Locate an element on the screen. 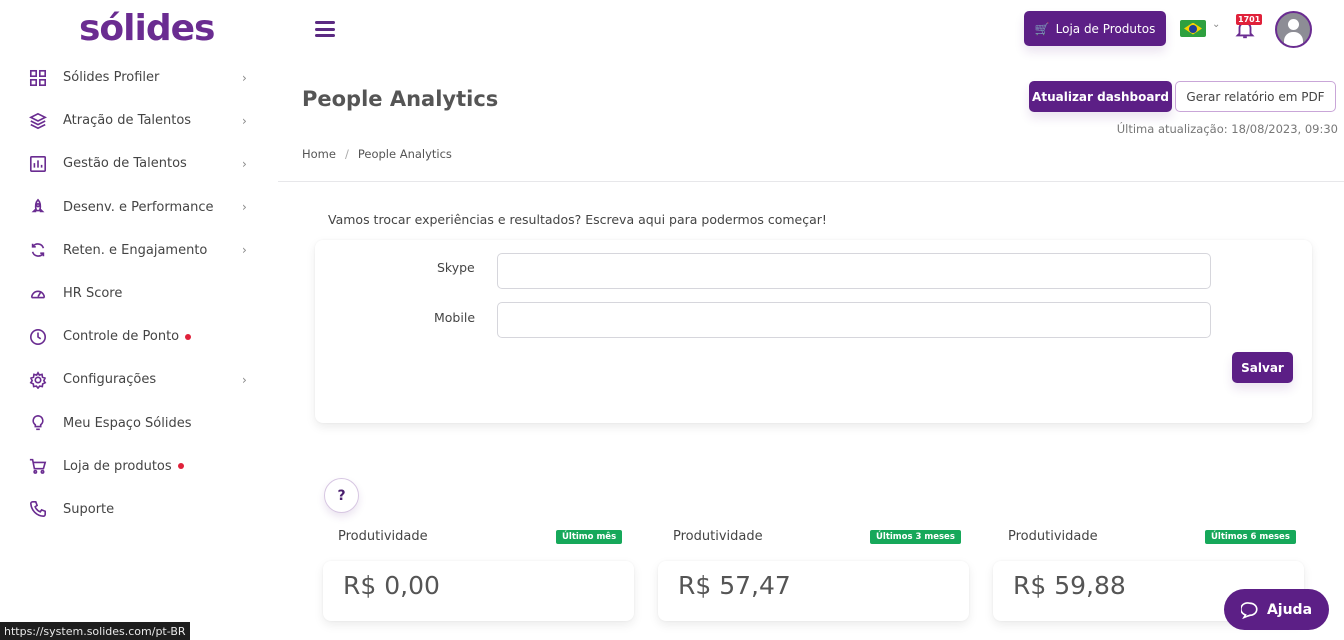 This screenshot has height=640, width=1344. clock-icon is located at coordinates (38, 337).